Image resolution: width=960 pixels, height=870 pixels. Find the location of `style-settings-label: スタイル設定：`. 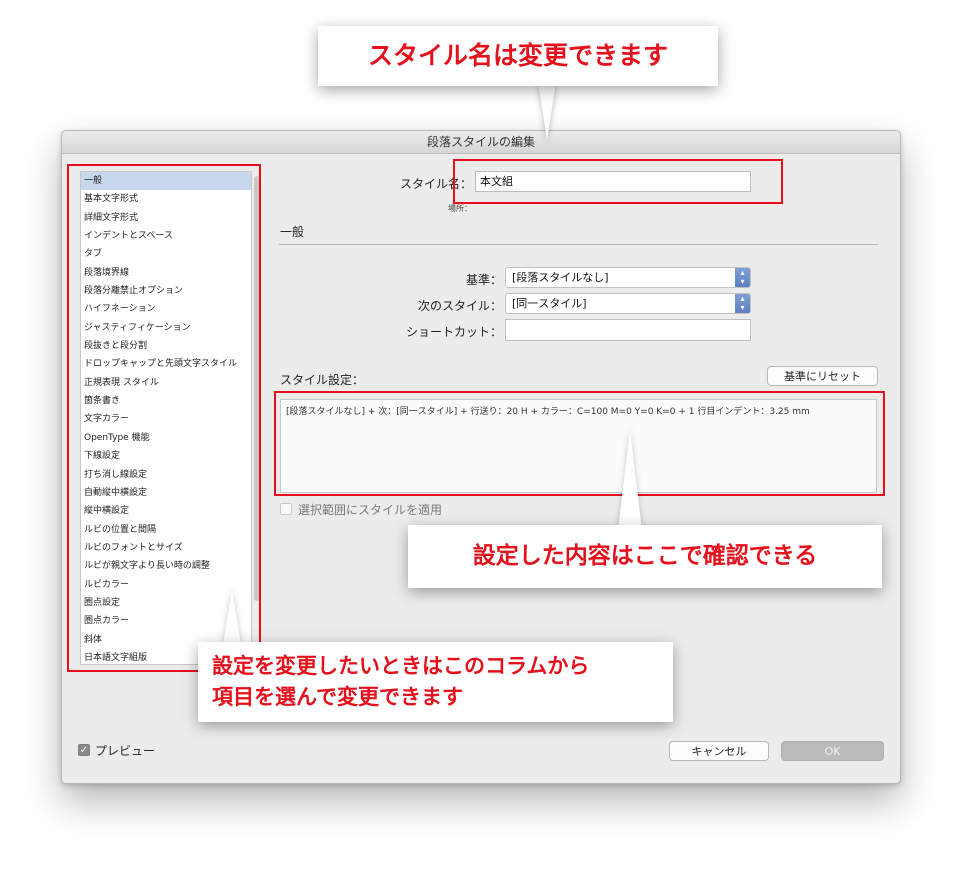

style-settings-label: スタイル設定： is located at coordinates (322, 380).